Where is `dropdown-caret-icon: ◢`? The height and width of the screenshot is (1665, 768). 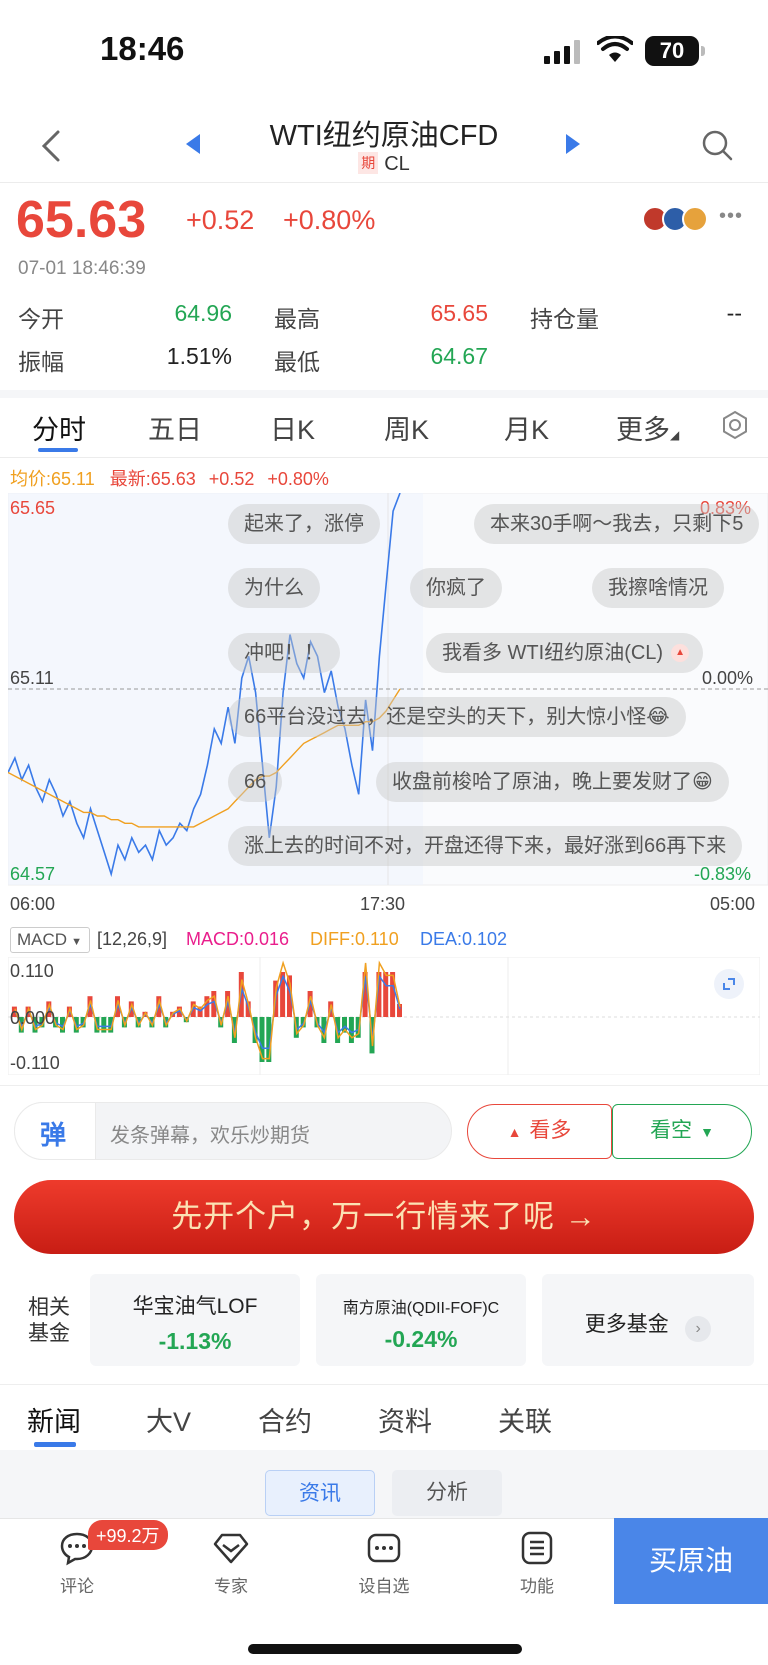 dropdown-caret-icon: ◢ is located at coordinates (675, 435).